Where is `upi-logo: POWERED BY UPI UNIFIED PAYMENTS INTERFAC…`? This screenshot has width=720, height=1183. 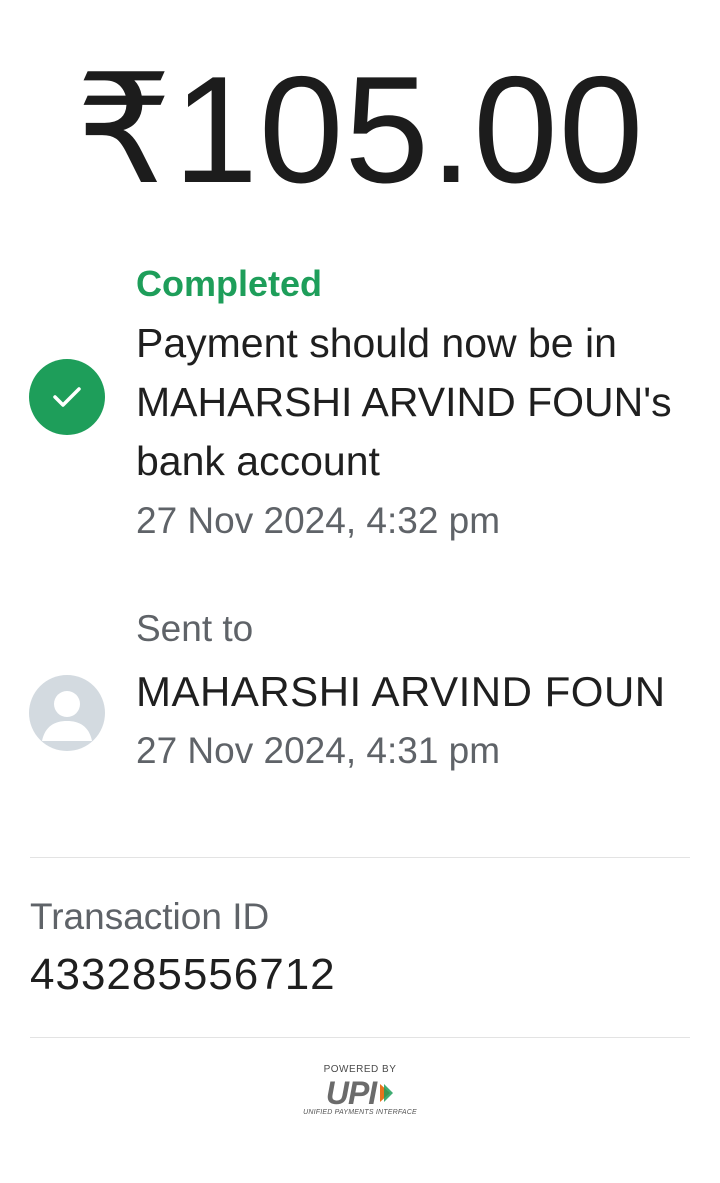
upi-logo: POWERED BY UPI UNIFIED PAYMENTS INTERFAC… is located at coordinates (360, 1092).